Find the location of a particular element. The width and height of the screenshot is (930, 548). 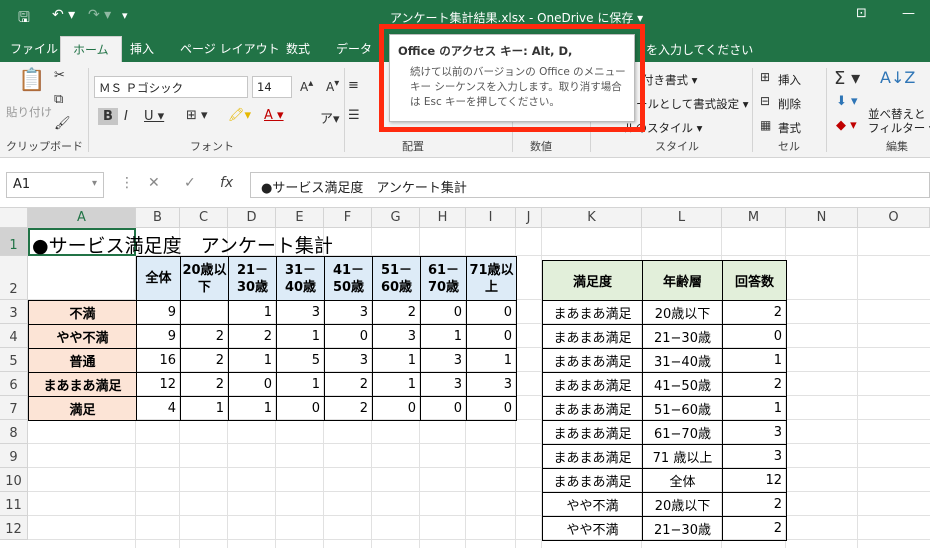

sheet-title: ●サービス満足度 アンケート集計 is located at coordinates (182, 244).